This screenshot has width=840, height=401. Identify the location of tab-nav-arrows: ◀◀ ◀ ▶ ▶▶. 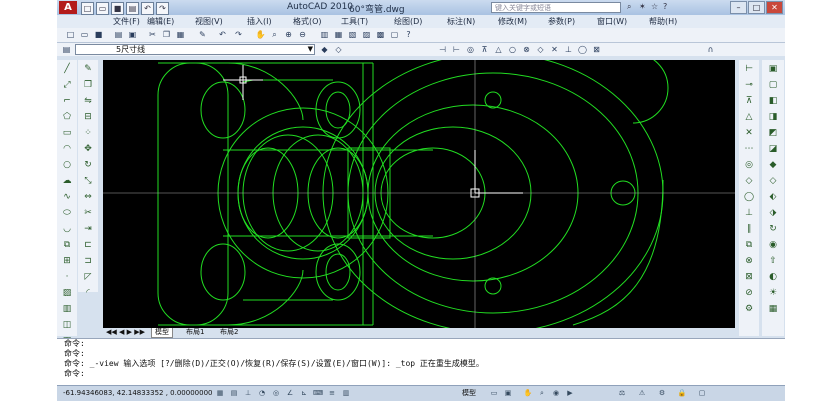
(125, 332).